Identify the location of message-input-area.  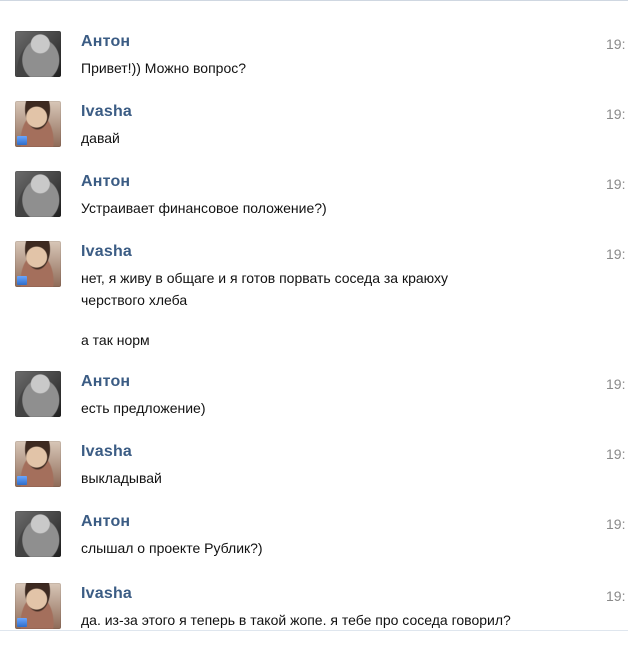
(314, 644).